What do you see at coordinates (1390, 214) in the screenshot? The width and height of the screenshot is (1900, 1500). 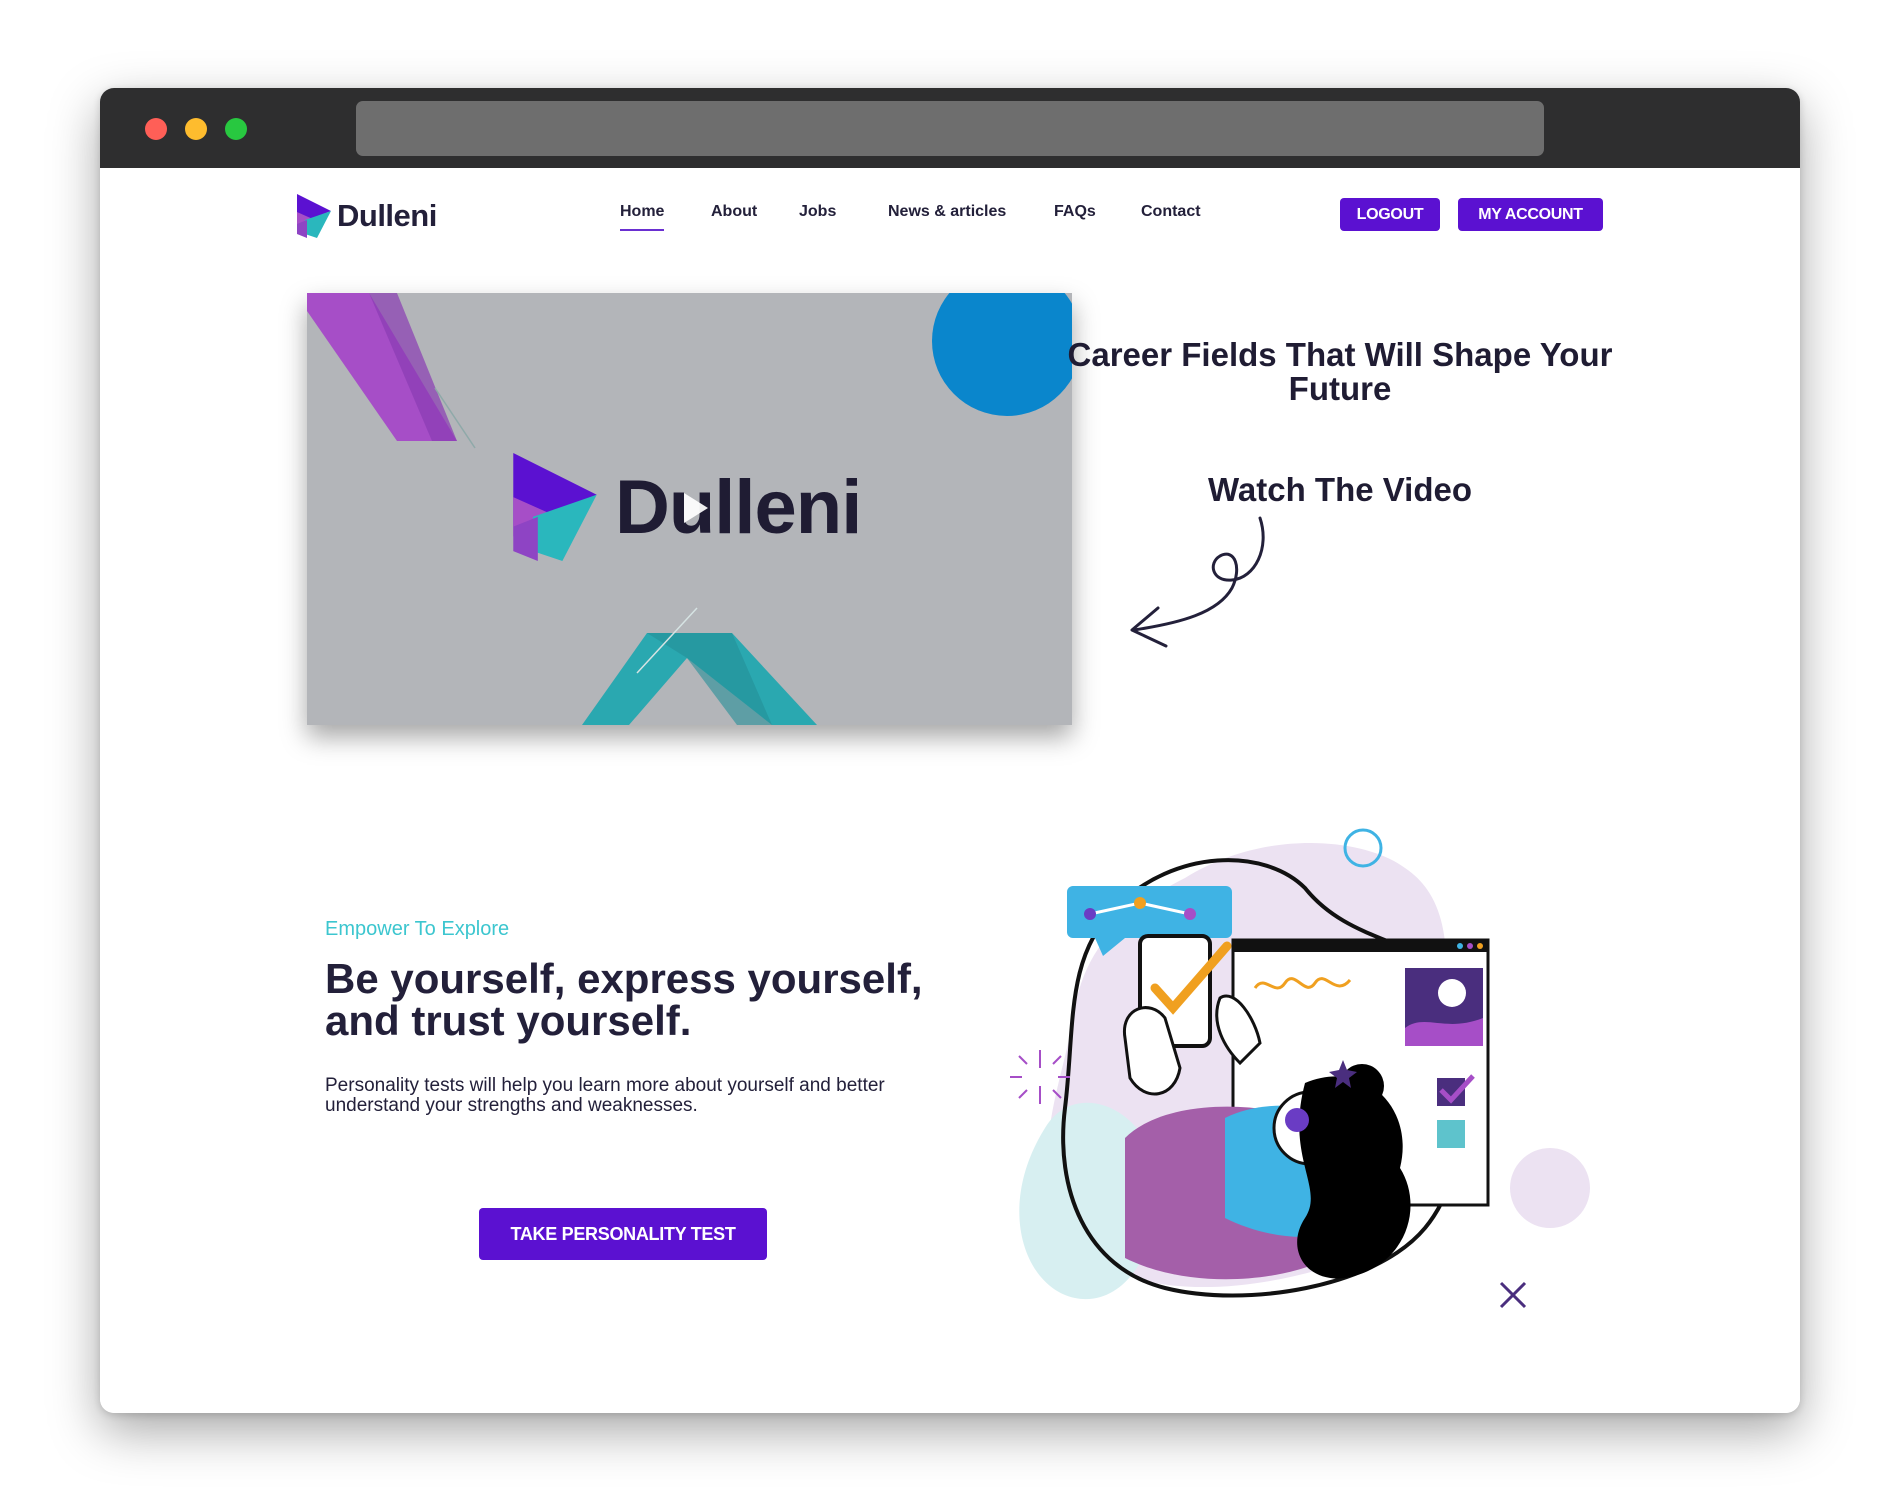 I see `logout-button: LOGOUT` at bounding box center [1390, 214].